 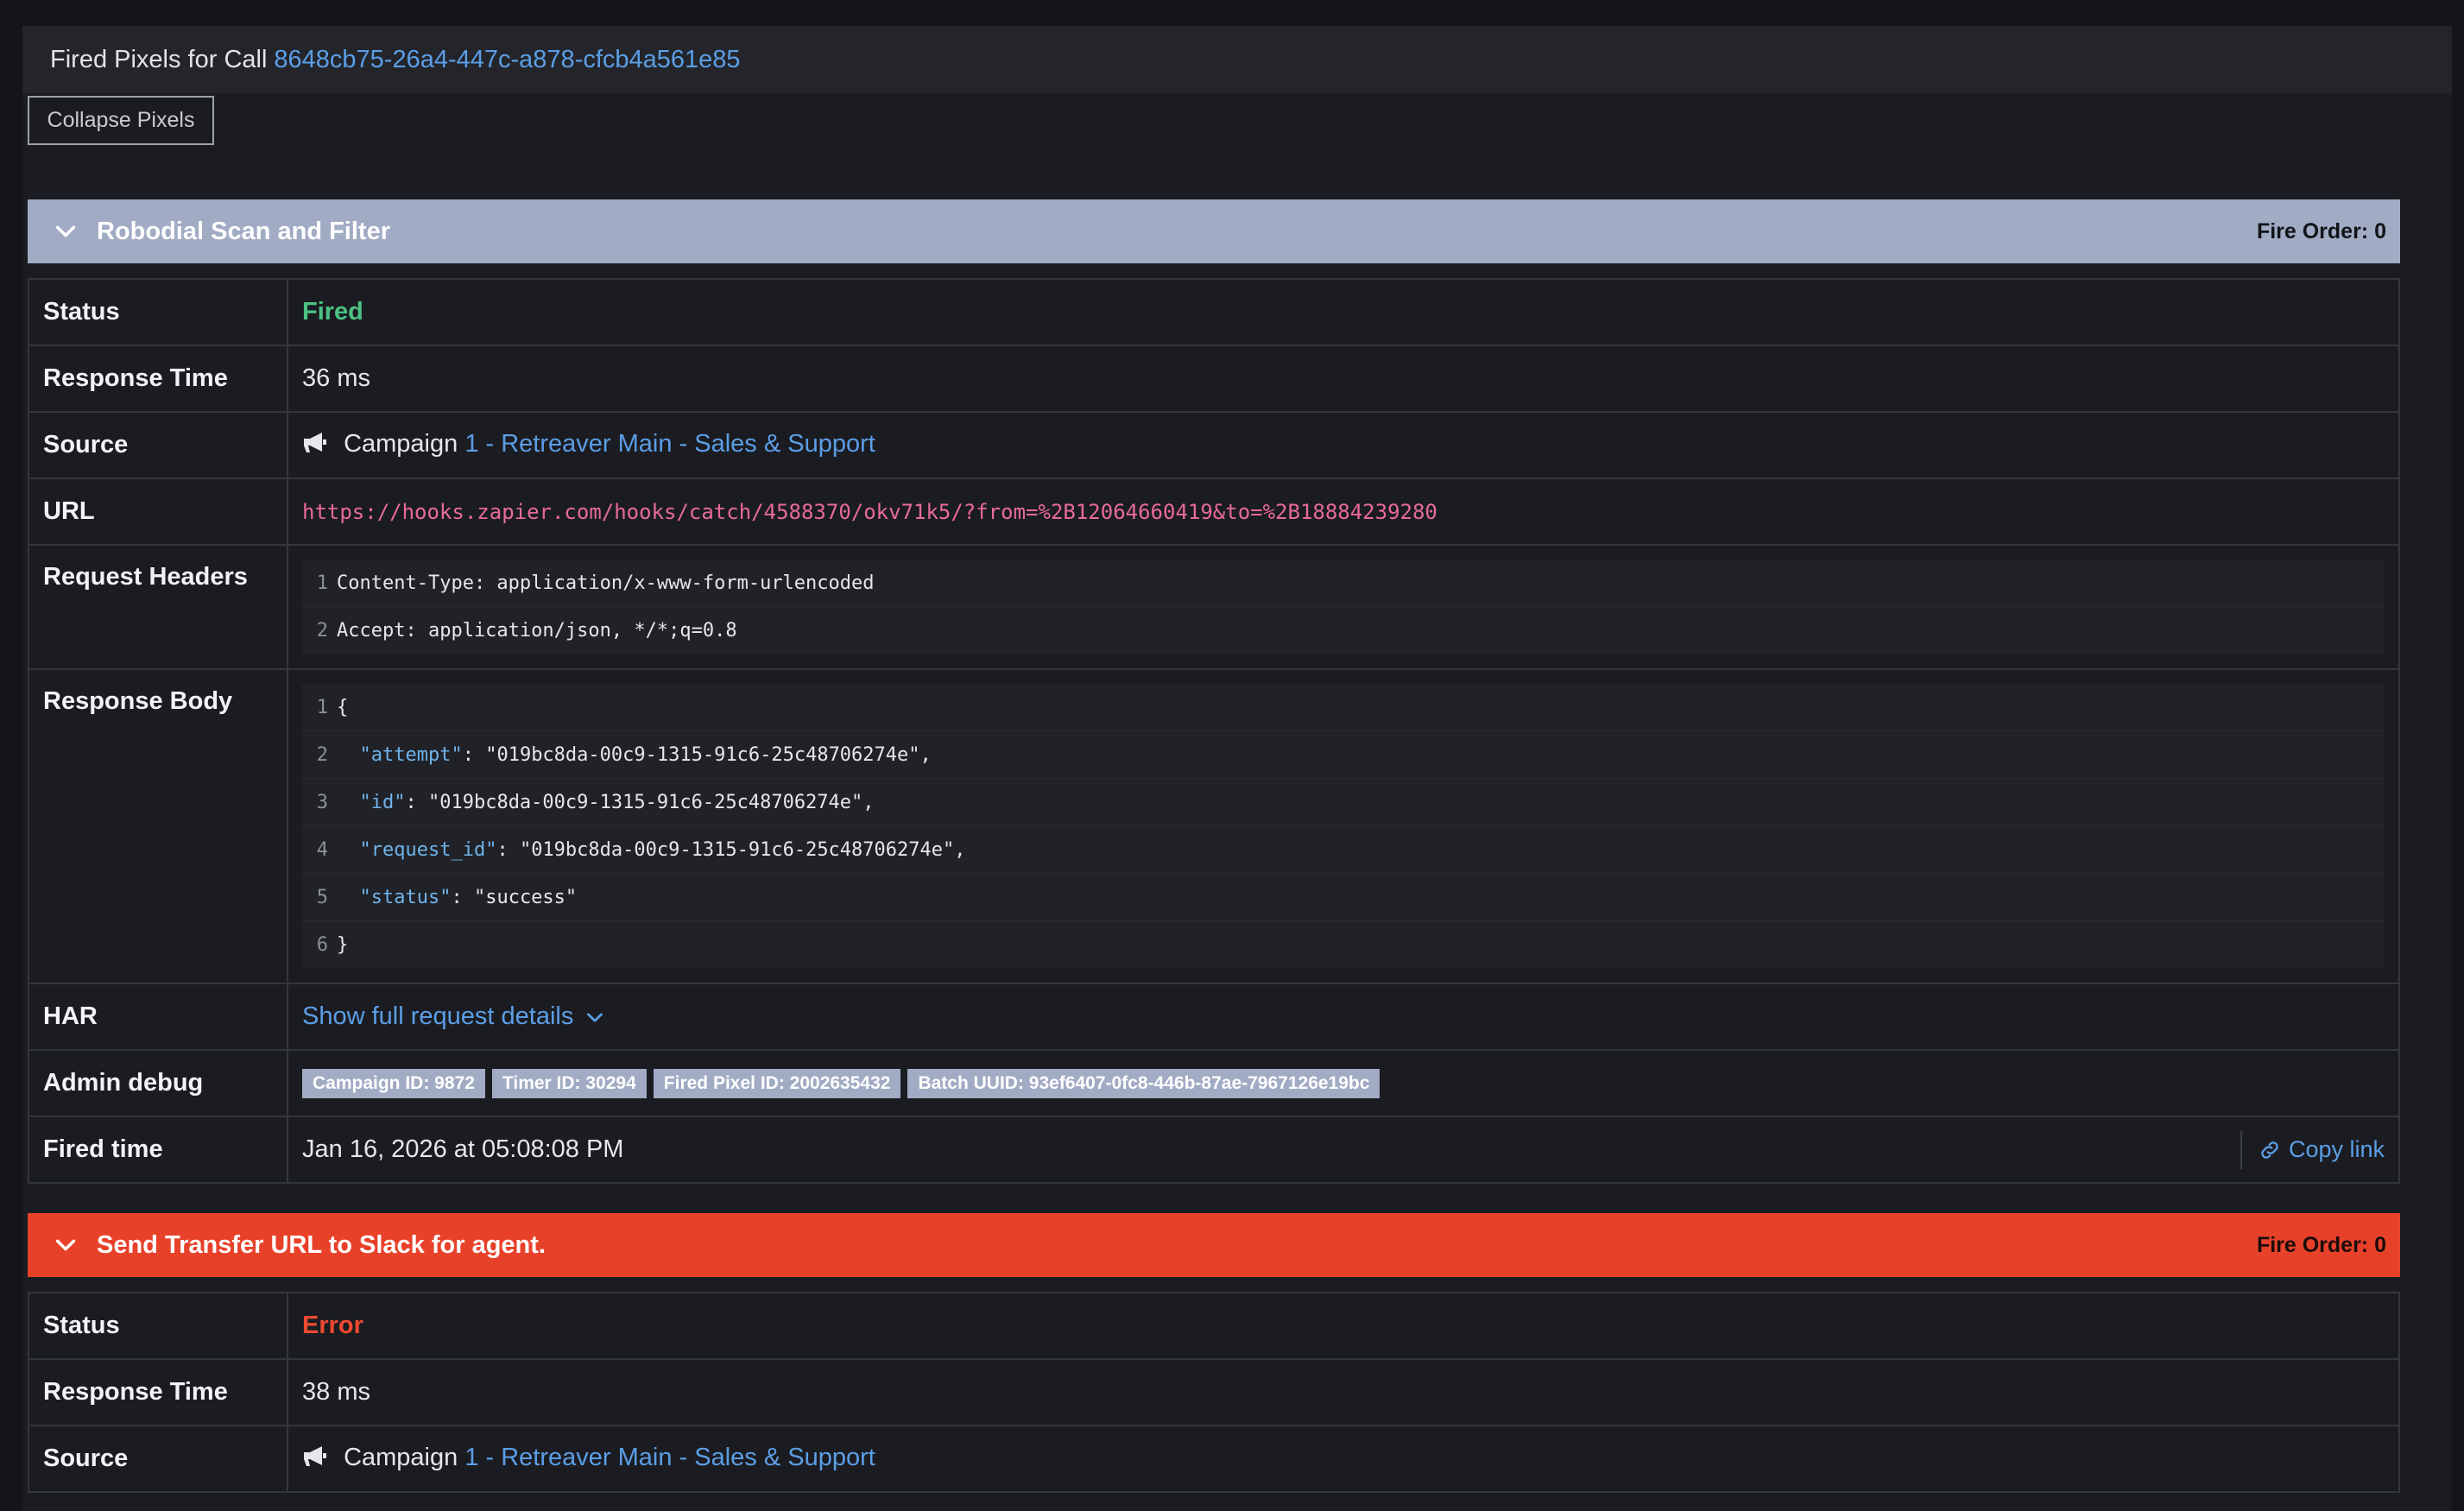 What do you see at coordinates (332, 312) in the screenshot?
I see `status-value: Fired` at bounding box center [332, 312].